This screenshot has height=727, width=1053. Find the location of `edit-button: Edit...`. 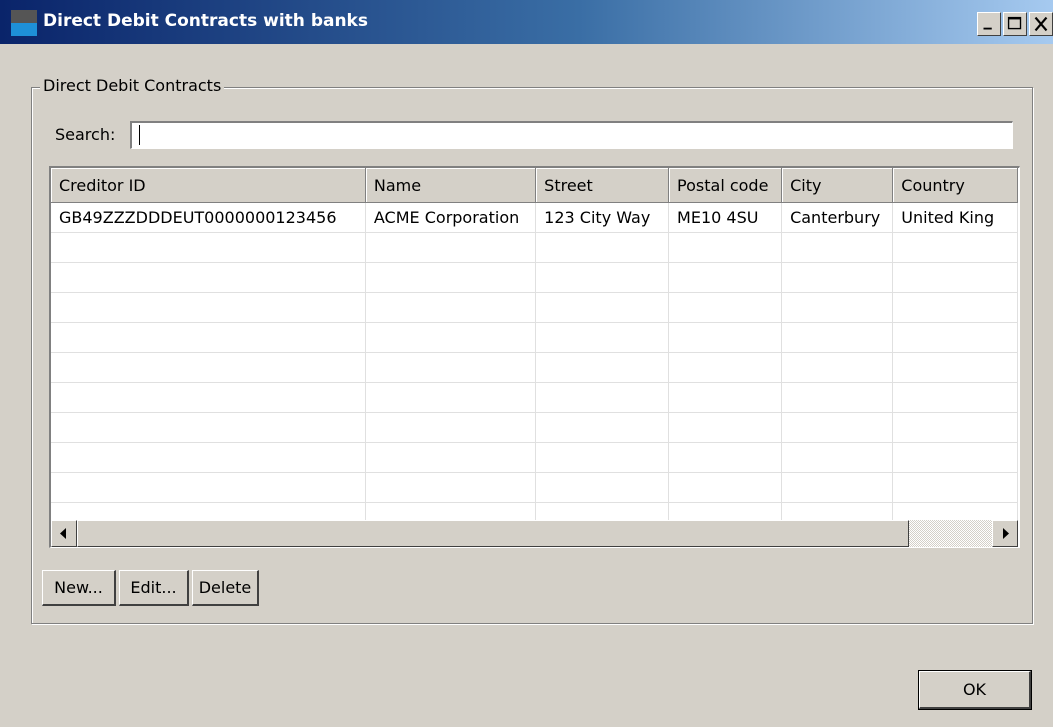

edit-button: Edit... is located at coordinates (154, 588).